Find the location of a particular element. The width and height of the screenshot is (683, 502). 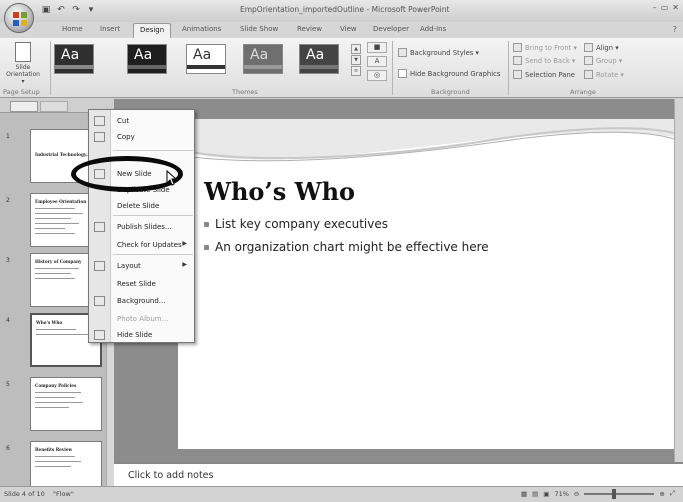

zoom-in-icon: ⊕ is located at coordinates (661, 494).